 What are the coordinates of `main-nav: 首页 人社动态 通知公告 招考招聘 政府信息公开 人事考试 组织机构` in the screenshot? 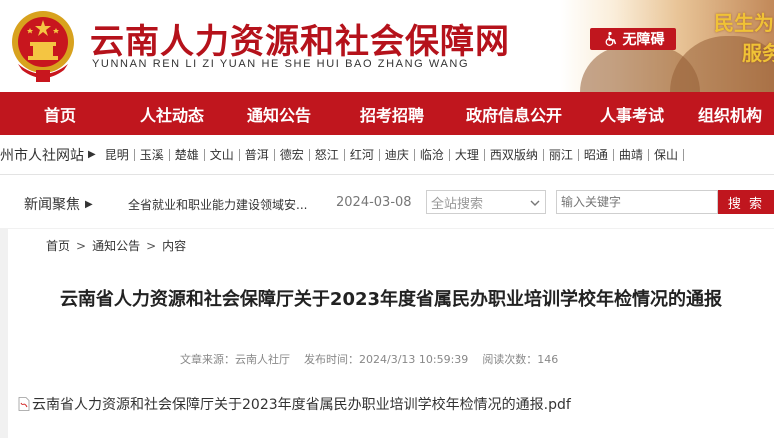 It's located at (387, 113).